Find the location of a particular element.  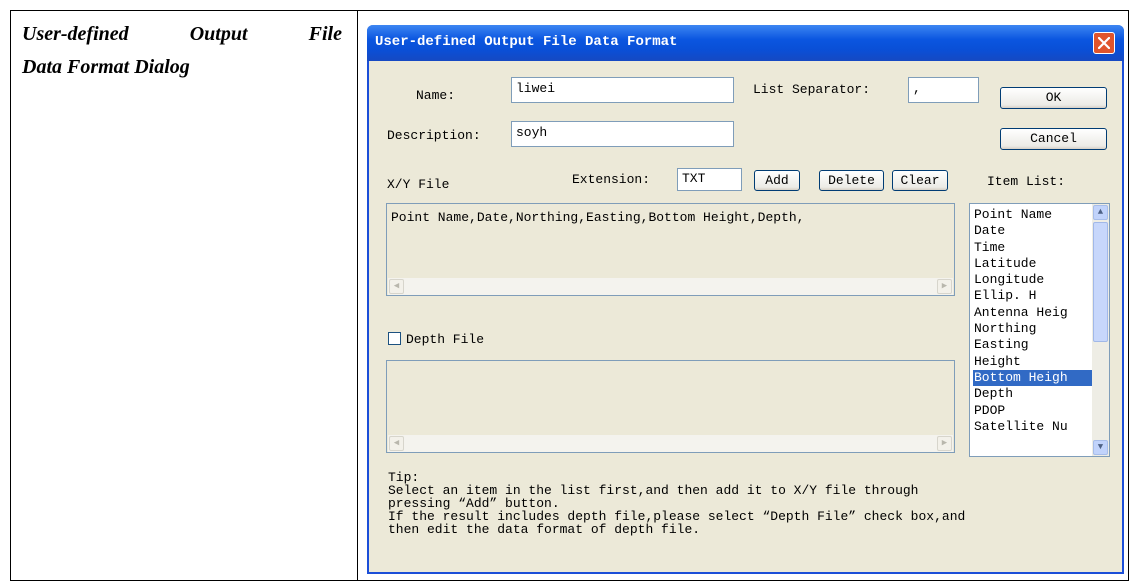

xy-file-label: X/Y File is located at coordinates (418, 184).